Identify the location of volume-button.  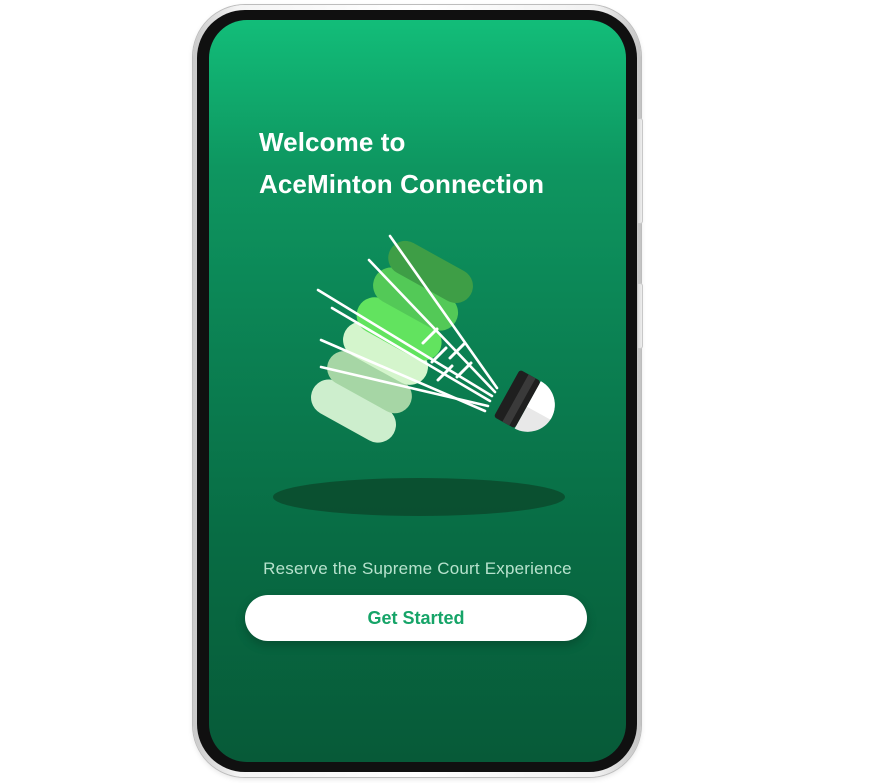
(640, 171).